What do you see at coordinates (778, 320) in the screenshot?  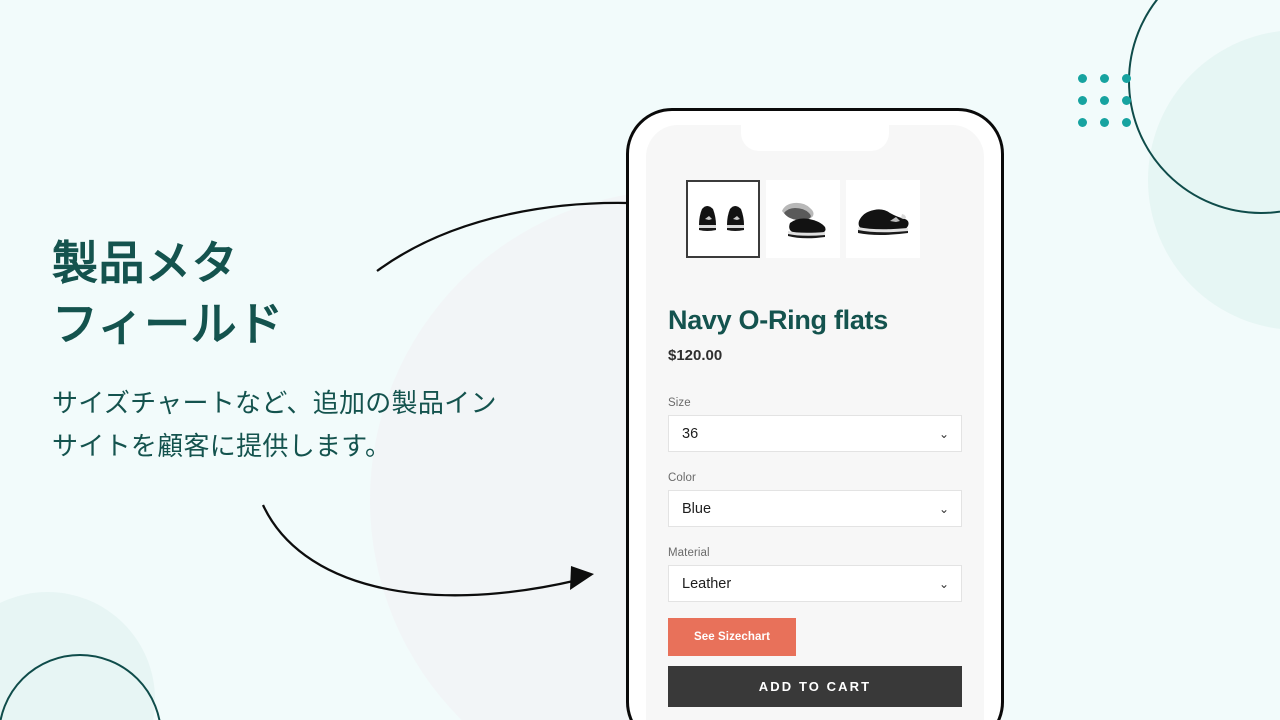 I see `product-title: Navy O-Ring flats` at bounding box center [778, 320].